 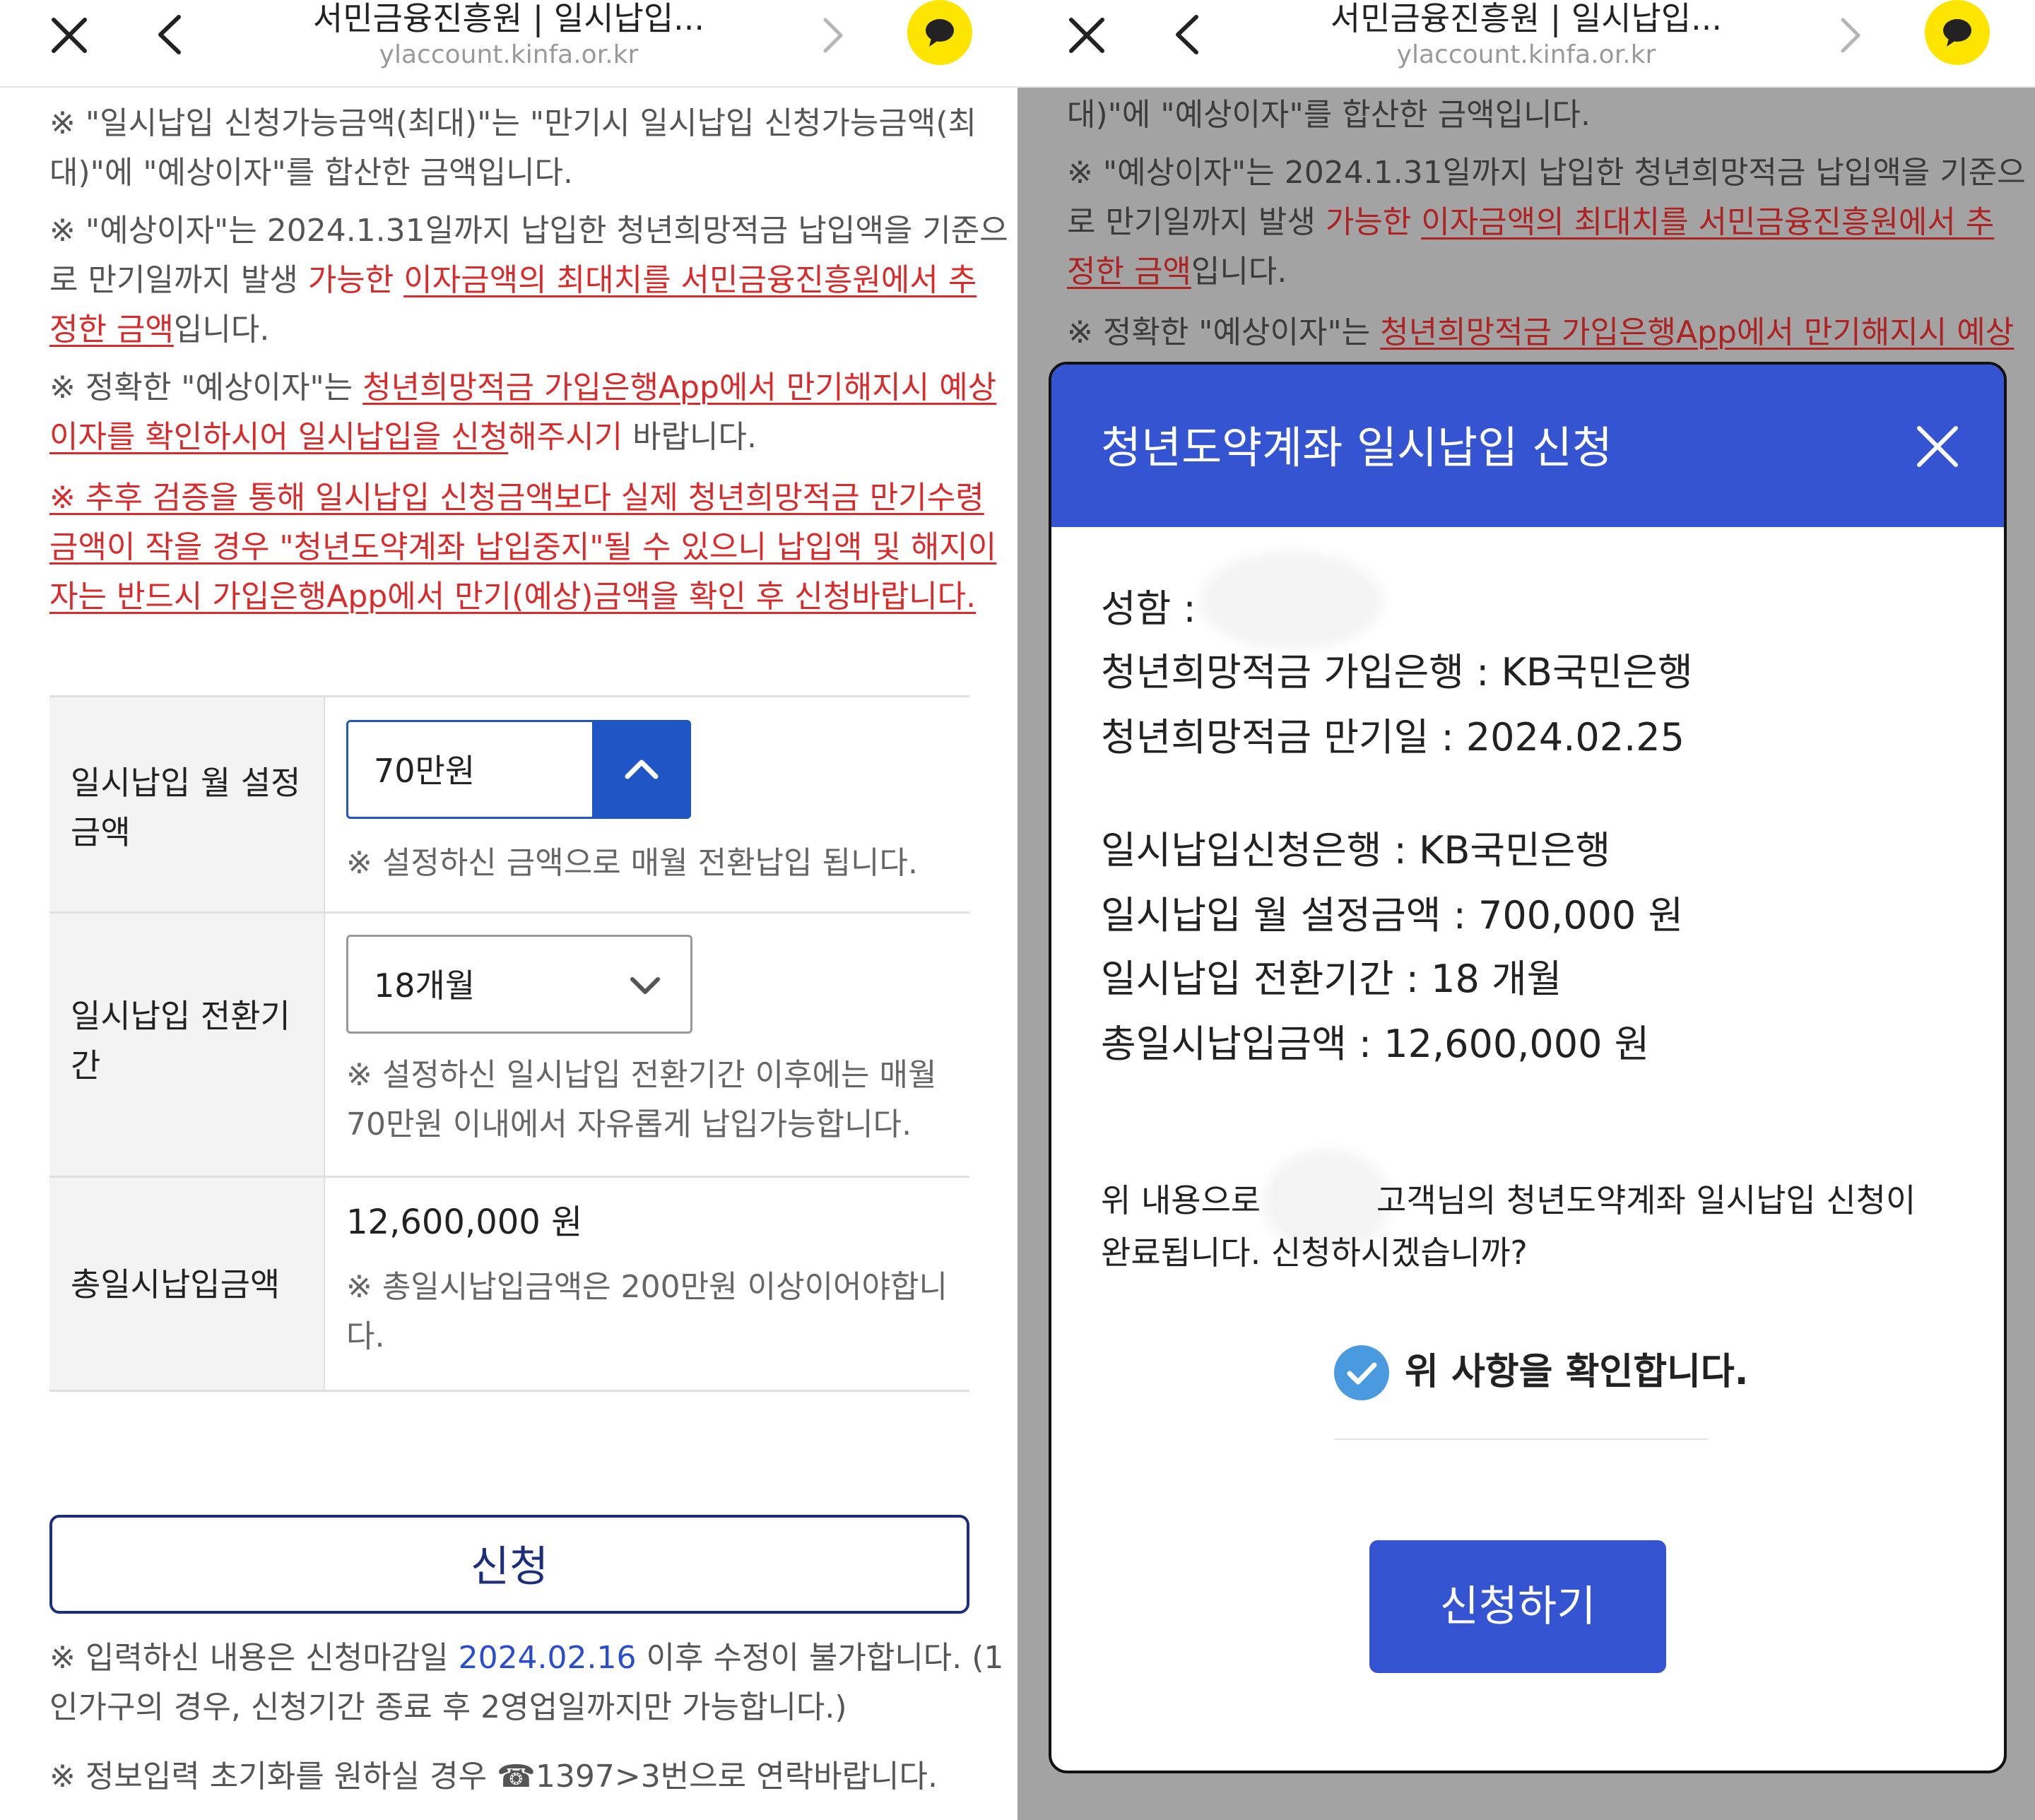 I want to click on period-label: 일시납입 전환기 간, so click(x=187, y=1045).